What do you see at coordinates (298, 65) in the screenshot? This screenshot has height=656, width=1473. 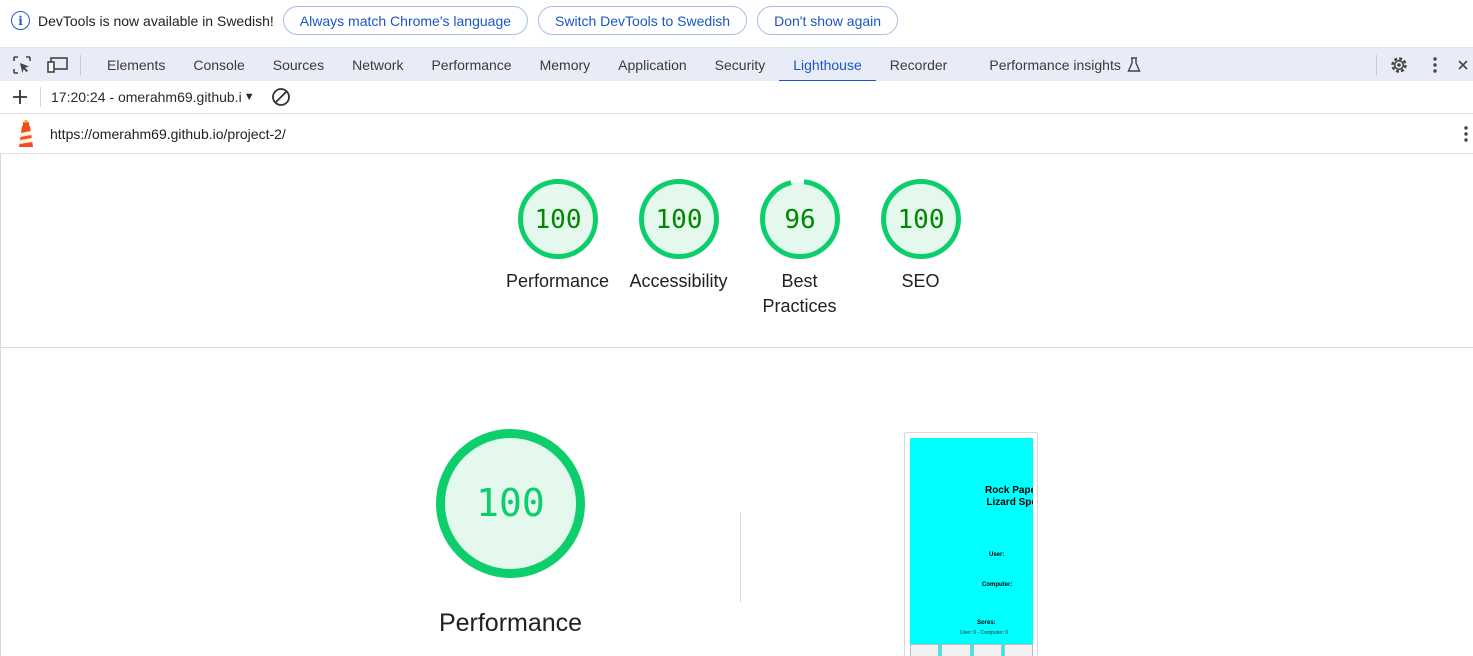 I see `tab-sources: Sources` at bounding box center [298, 65].